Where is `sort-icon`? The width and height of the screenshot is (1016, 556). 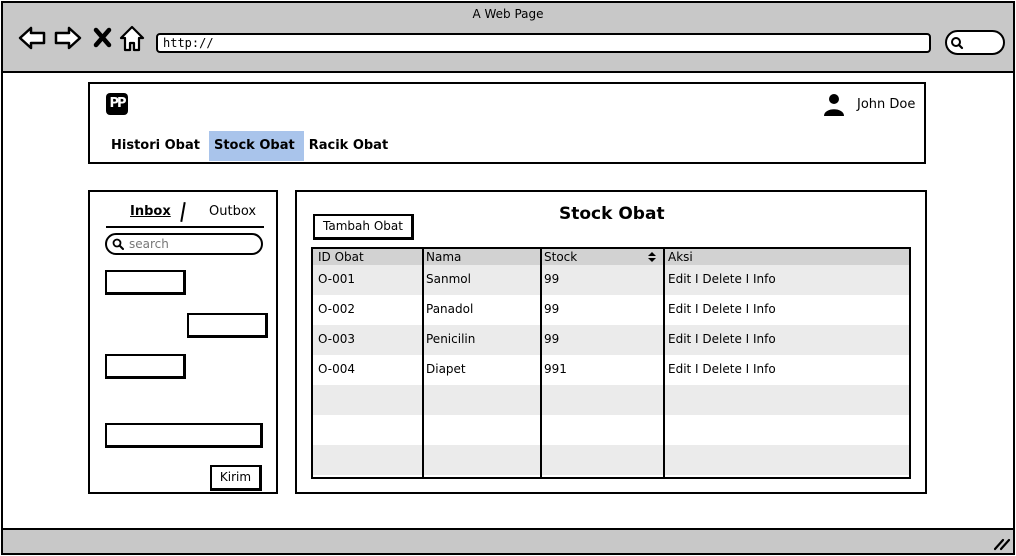 sort-icon is located at coordinates (652, 257).